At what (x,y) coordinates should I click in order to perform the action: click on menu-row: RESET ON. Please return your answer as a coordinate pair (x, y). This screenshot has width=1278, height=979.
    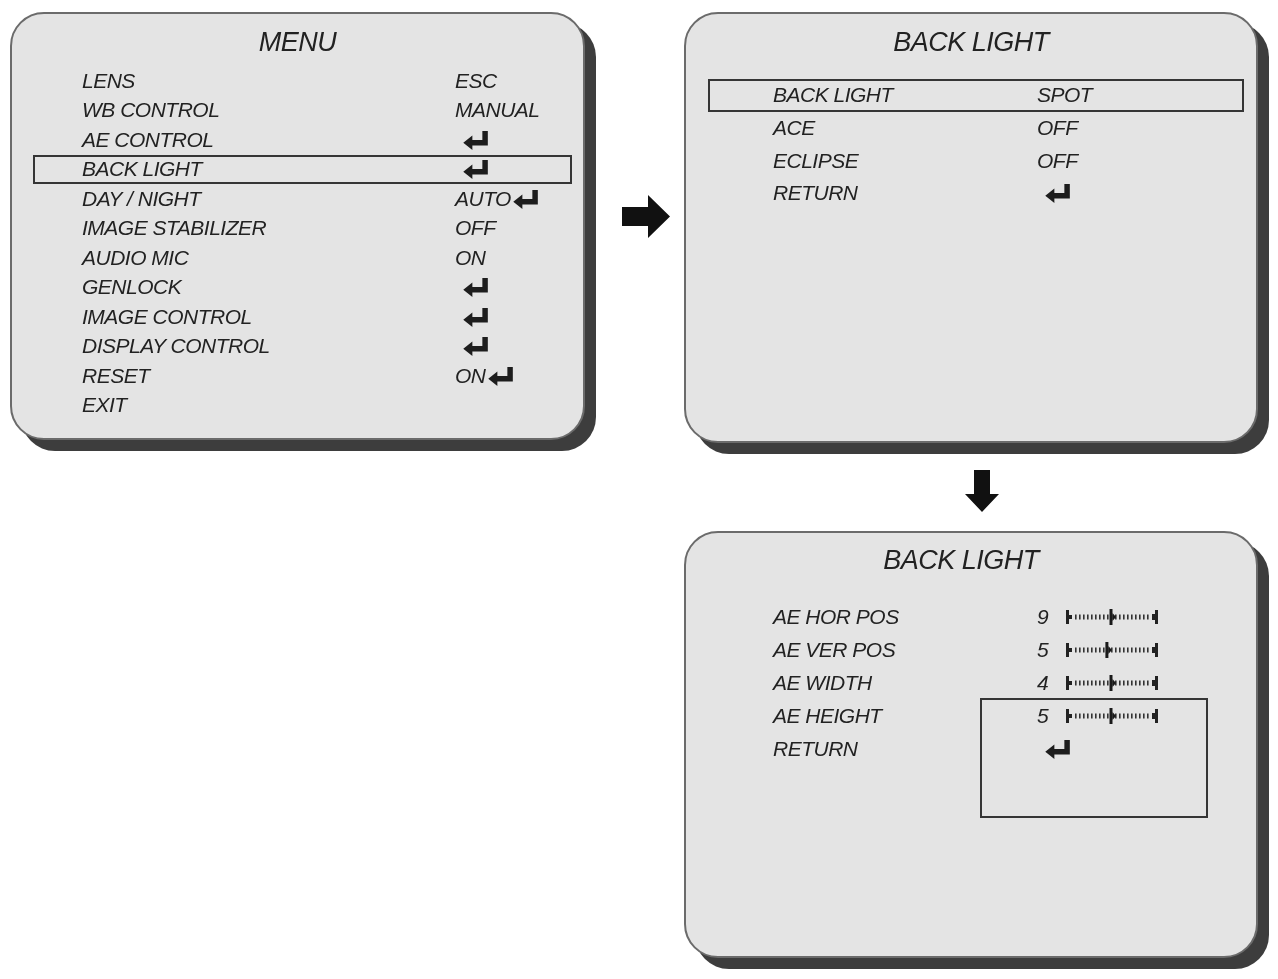
    Looking at the image, I should click on (302, 376).